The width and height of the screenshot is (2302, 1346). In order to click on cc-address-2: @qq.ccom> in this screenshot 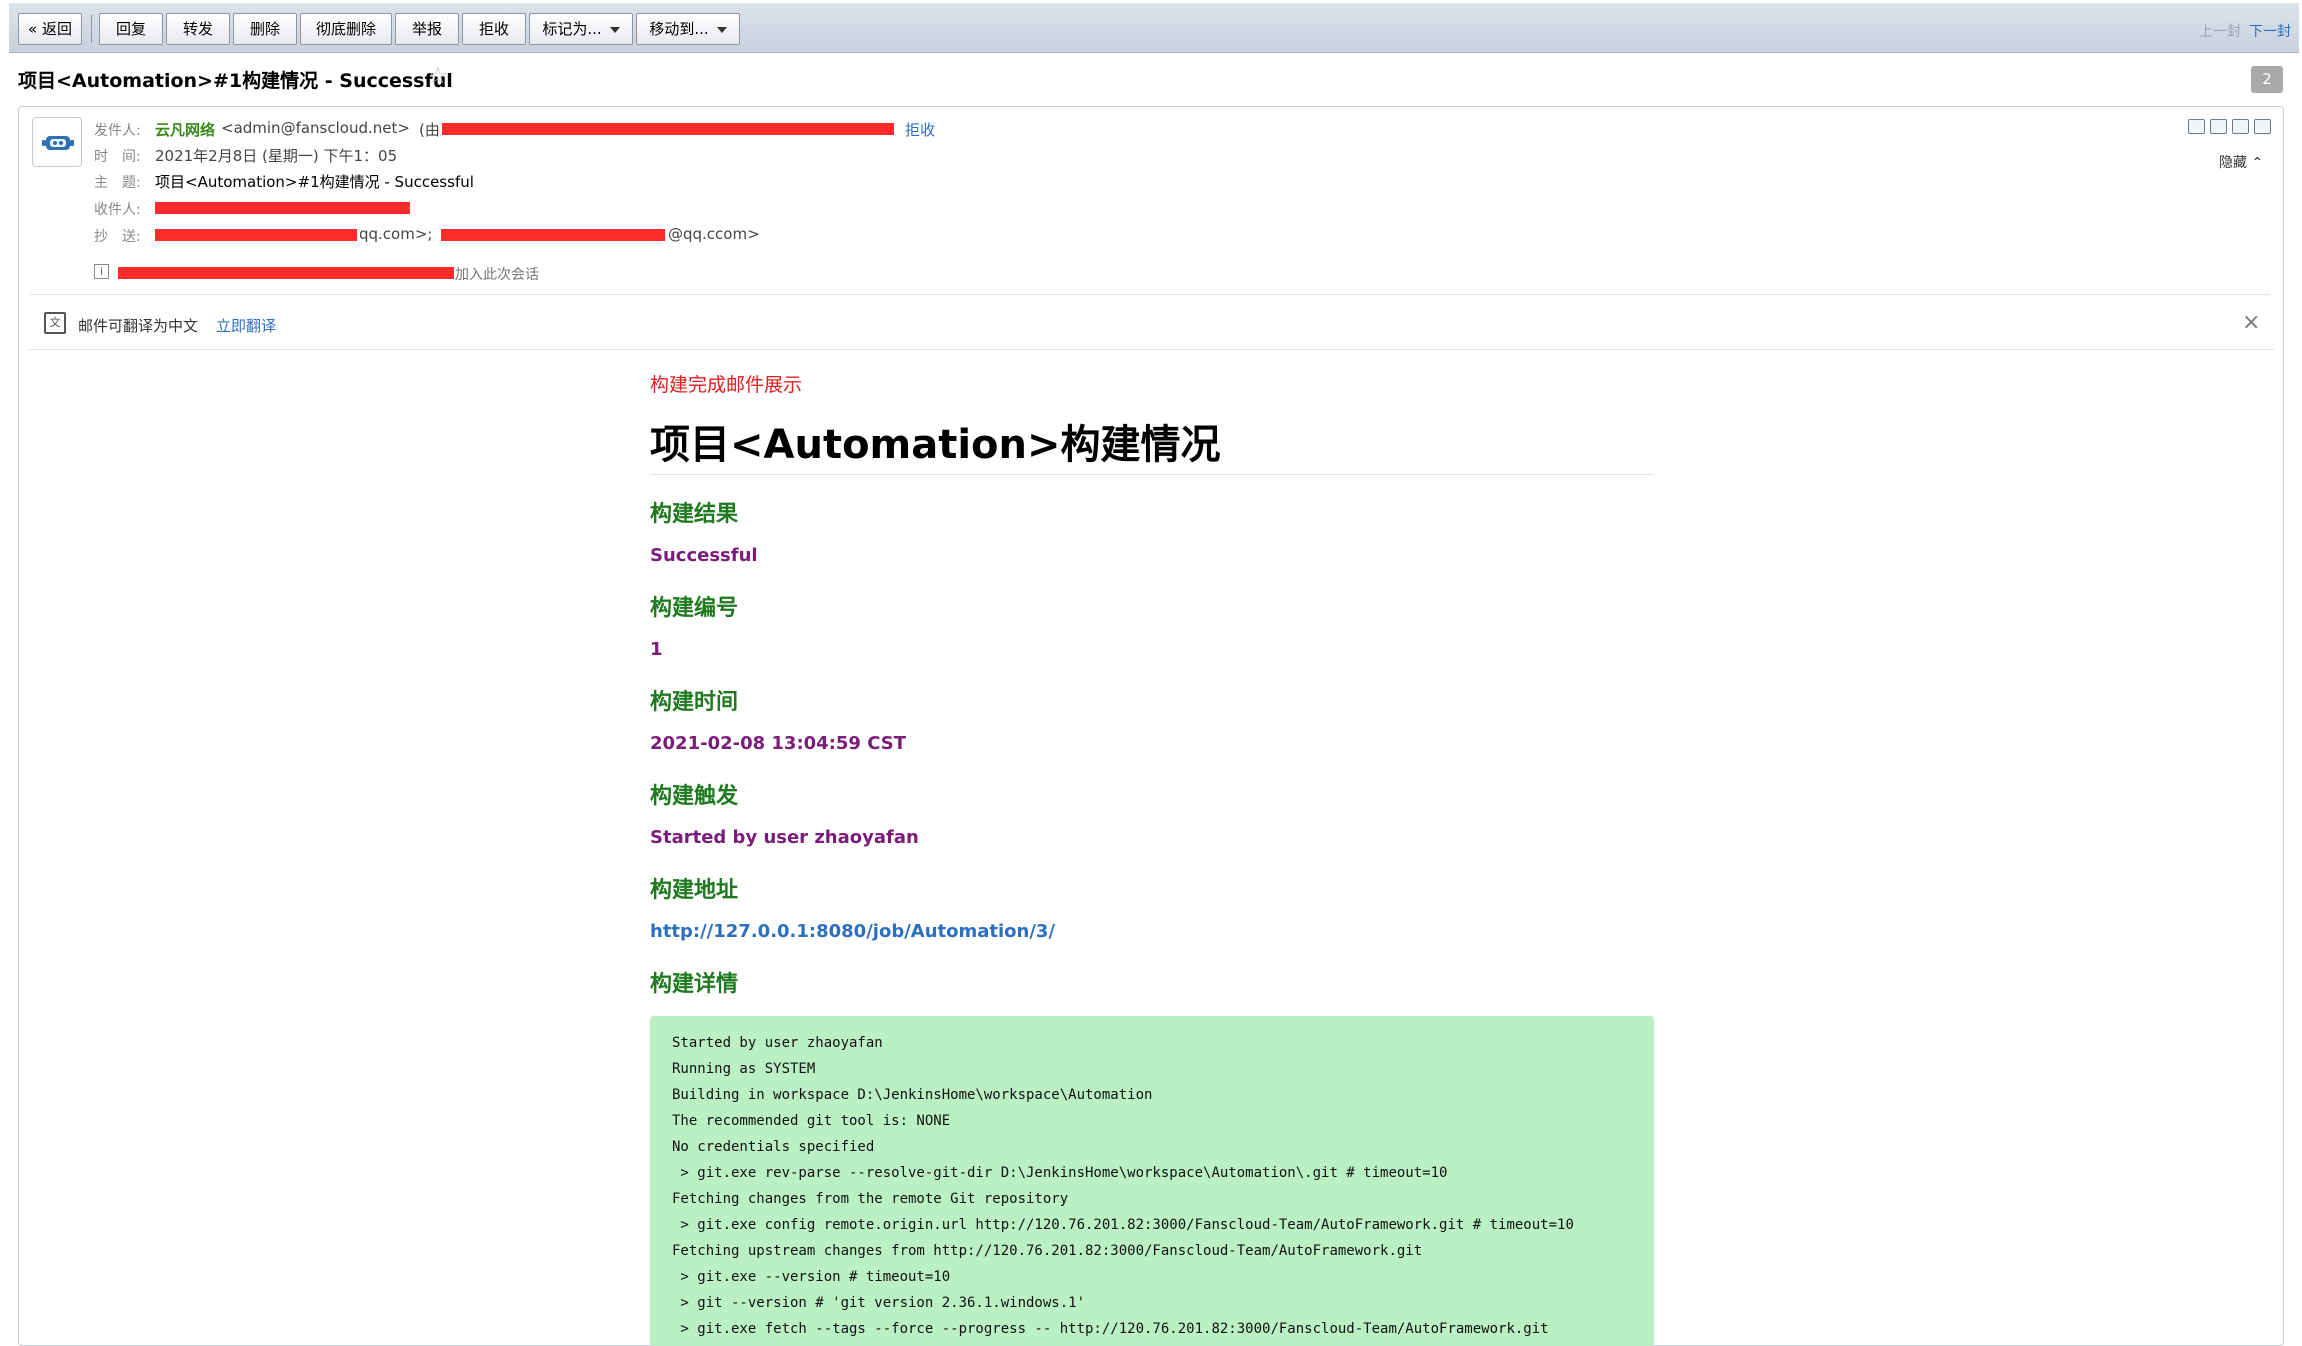, I will do `click(714, 234)`.